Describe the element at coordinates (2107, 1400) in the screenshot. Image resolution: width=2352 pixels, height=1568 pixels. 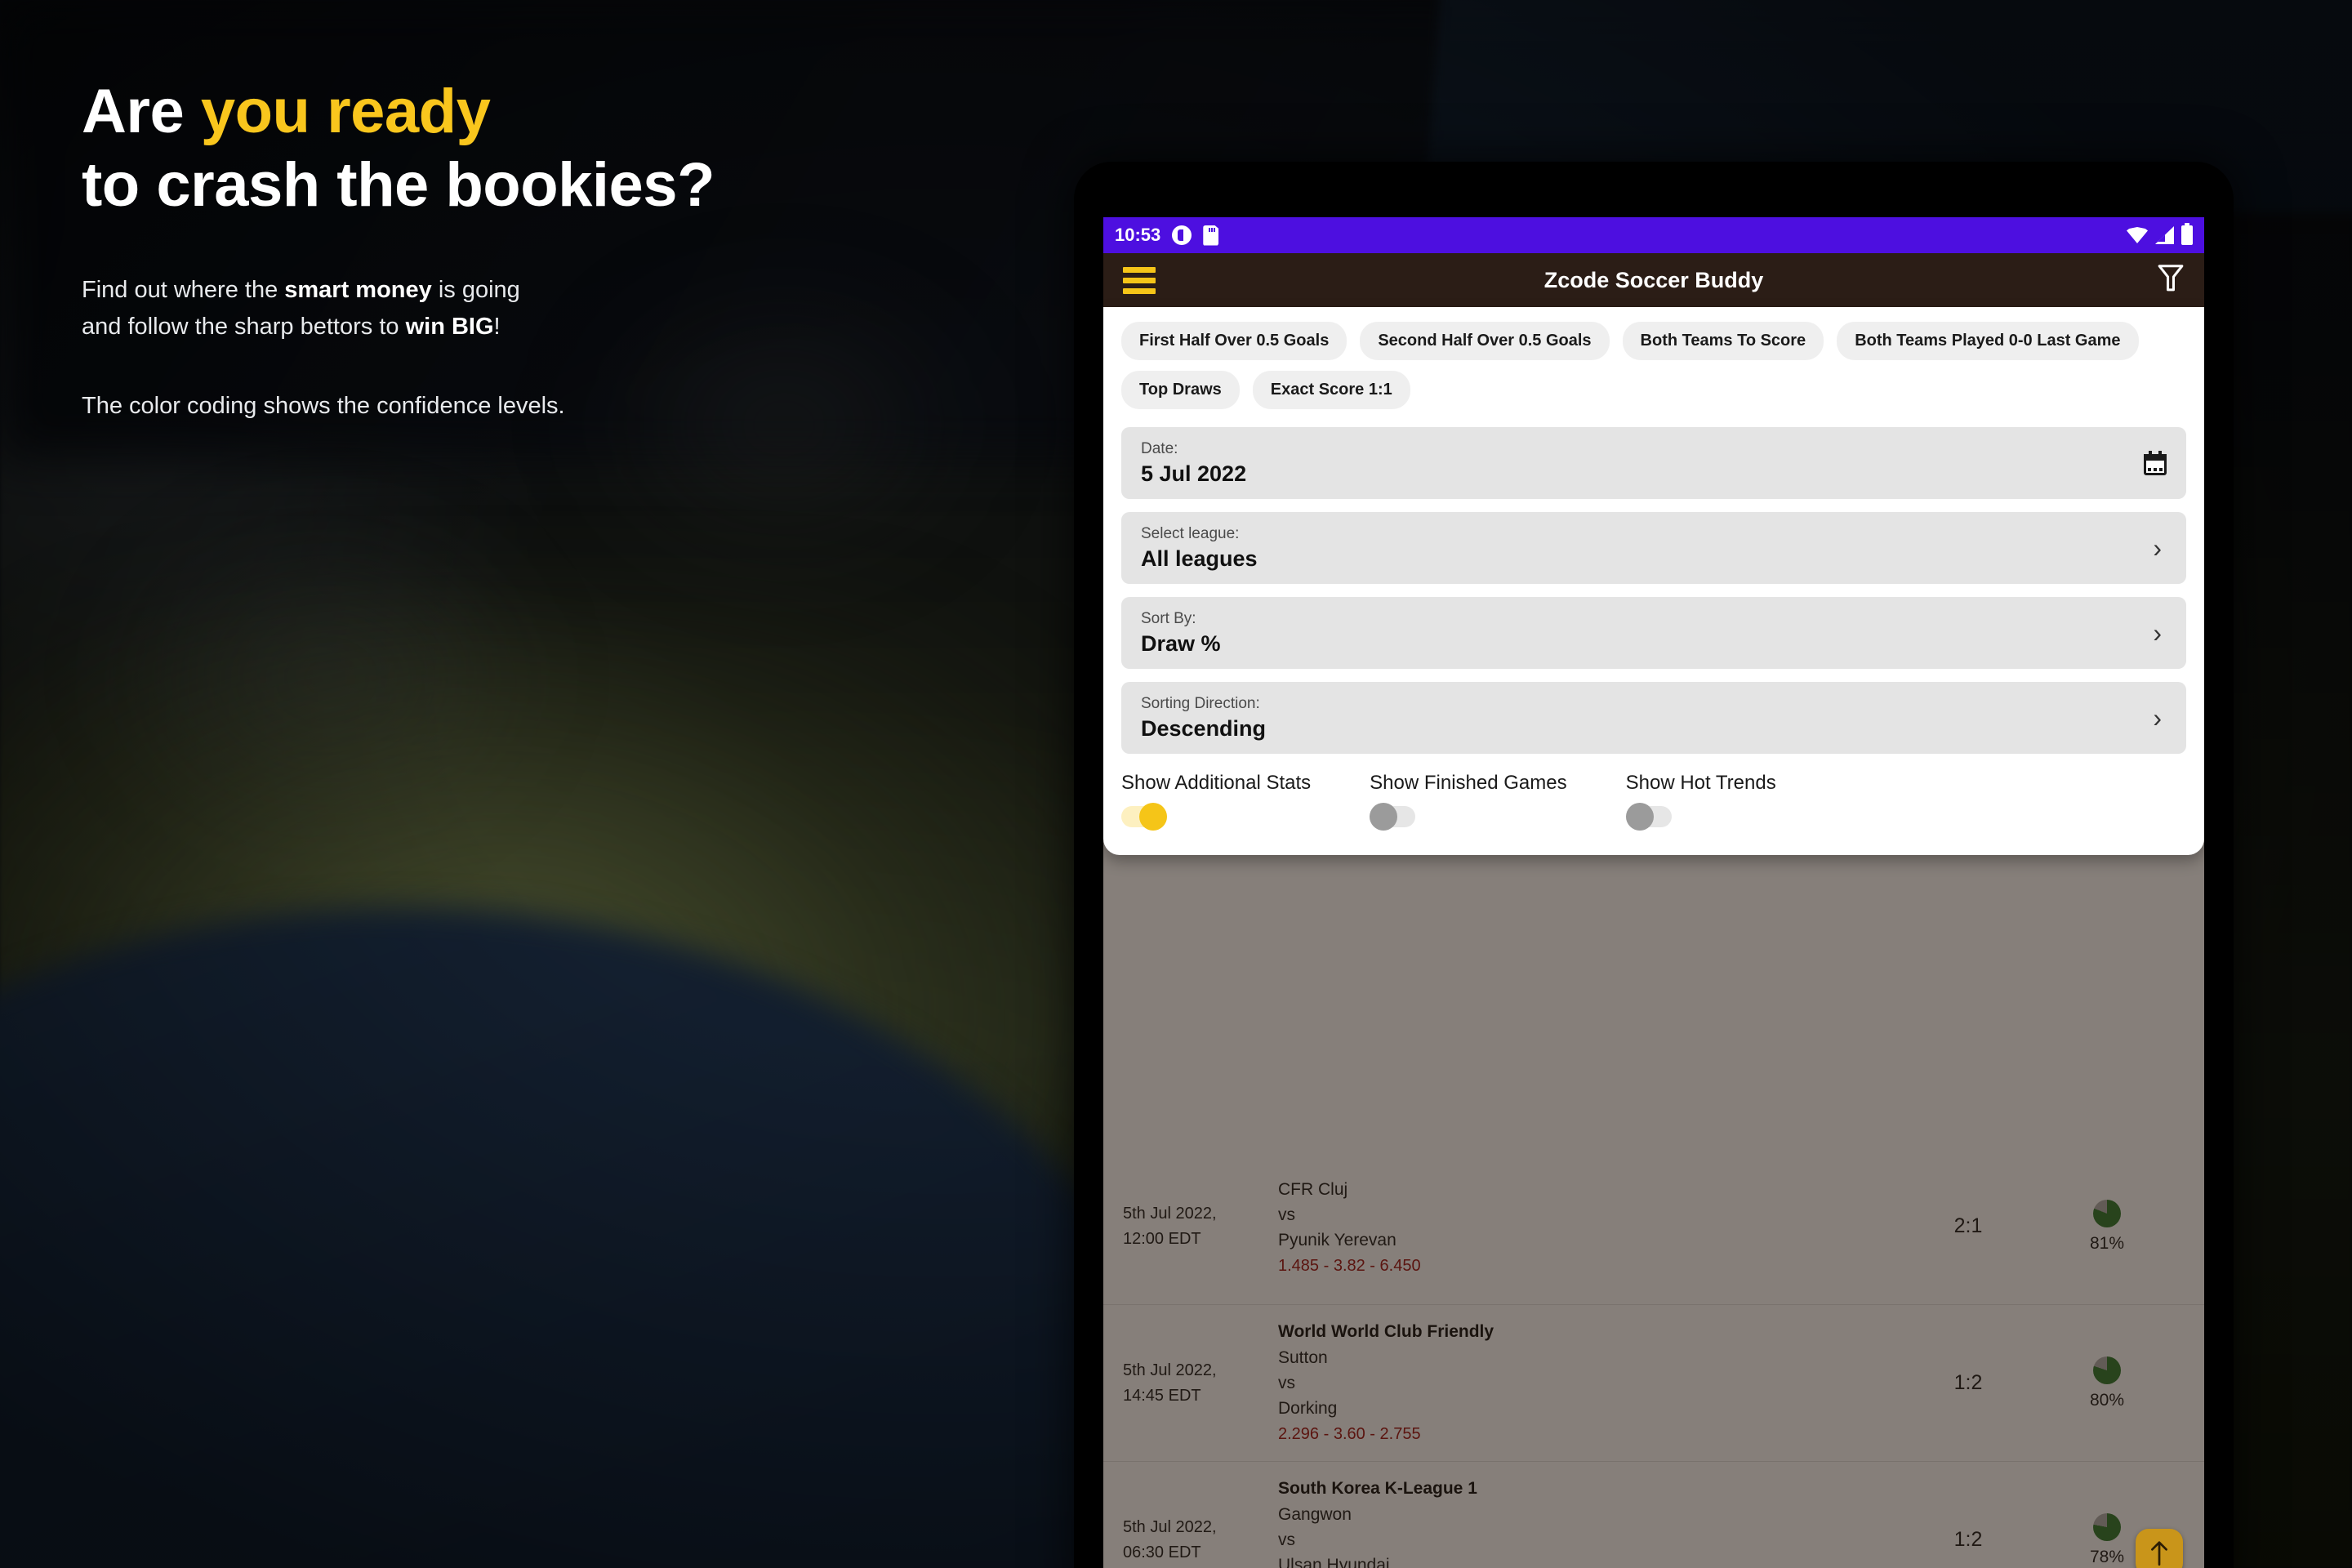
I see `confidence-percent: 80%` at that location.